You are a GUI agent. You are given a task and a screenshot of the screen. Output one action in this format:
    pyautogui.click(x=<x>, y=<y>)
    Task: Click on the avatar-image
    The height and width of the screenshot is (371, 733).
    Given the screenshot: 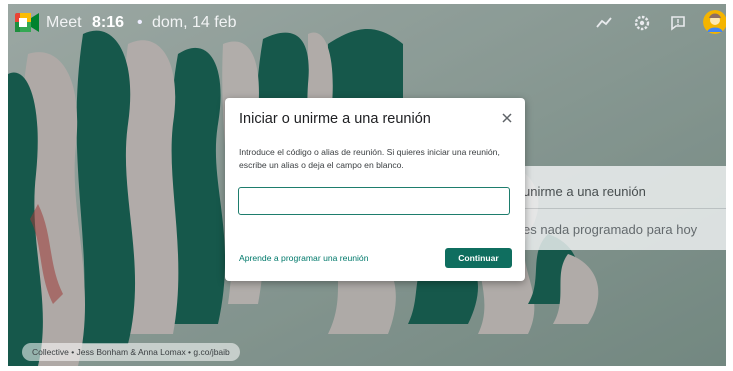 What is the action you would take?
    pyautogui.click(x=714, y=22)
    